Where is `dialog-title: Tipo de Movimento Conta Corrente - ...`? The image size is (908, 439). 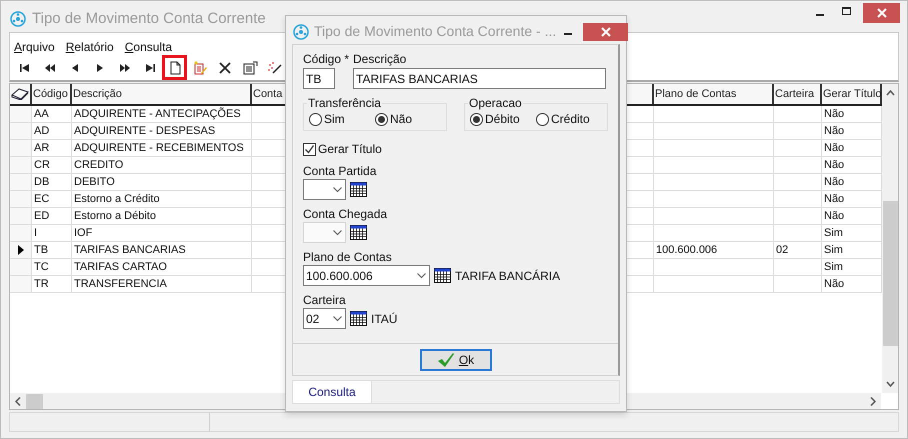 dialog-title: Tipo de Movimento Conta Corrente - ... is located at coordinates (435, 31).